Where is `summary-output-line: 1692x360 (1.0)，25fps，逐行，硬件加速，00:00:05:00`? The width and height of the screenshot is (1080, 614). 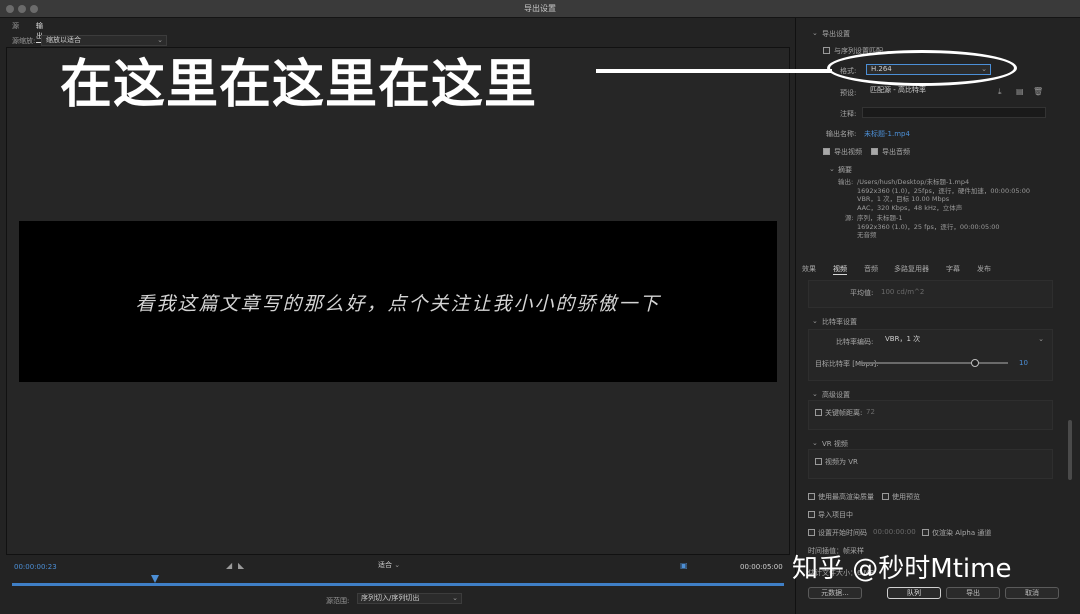 summary-output-line: 1692x360 (1.0)，25fps，逐行，硬件加速，00:00:05:00 is located at coordinates (943, 190).